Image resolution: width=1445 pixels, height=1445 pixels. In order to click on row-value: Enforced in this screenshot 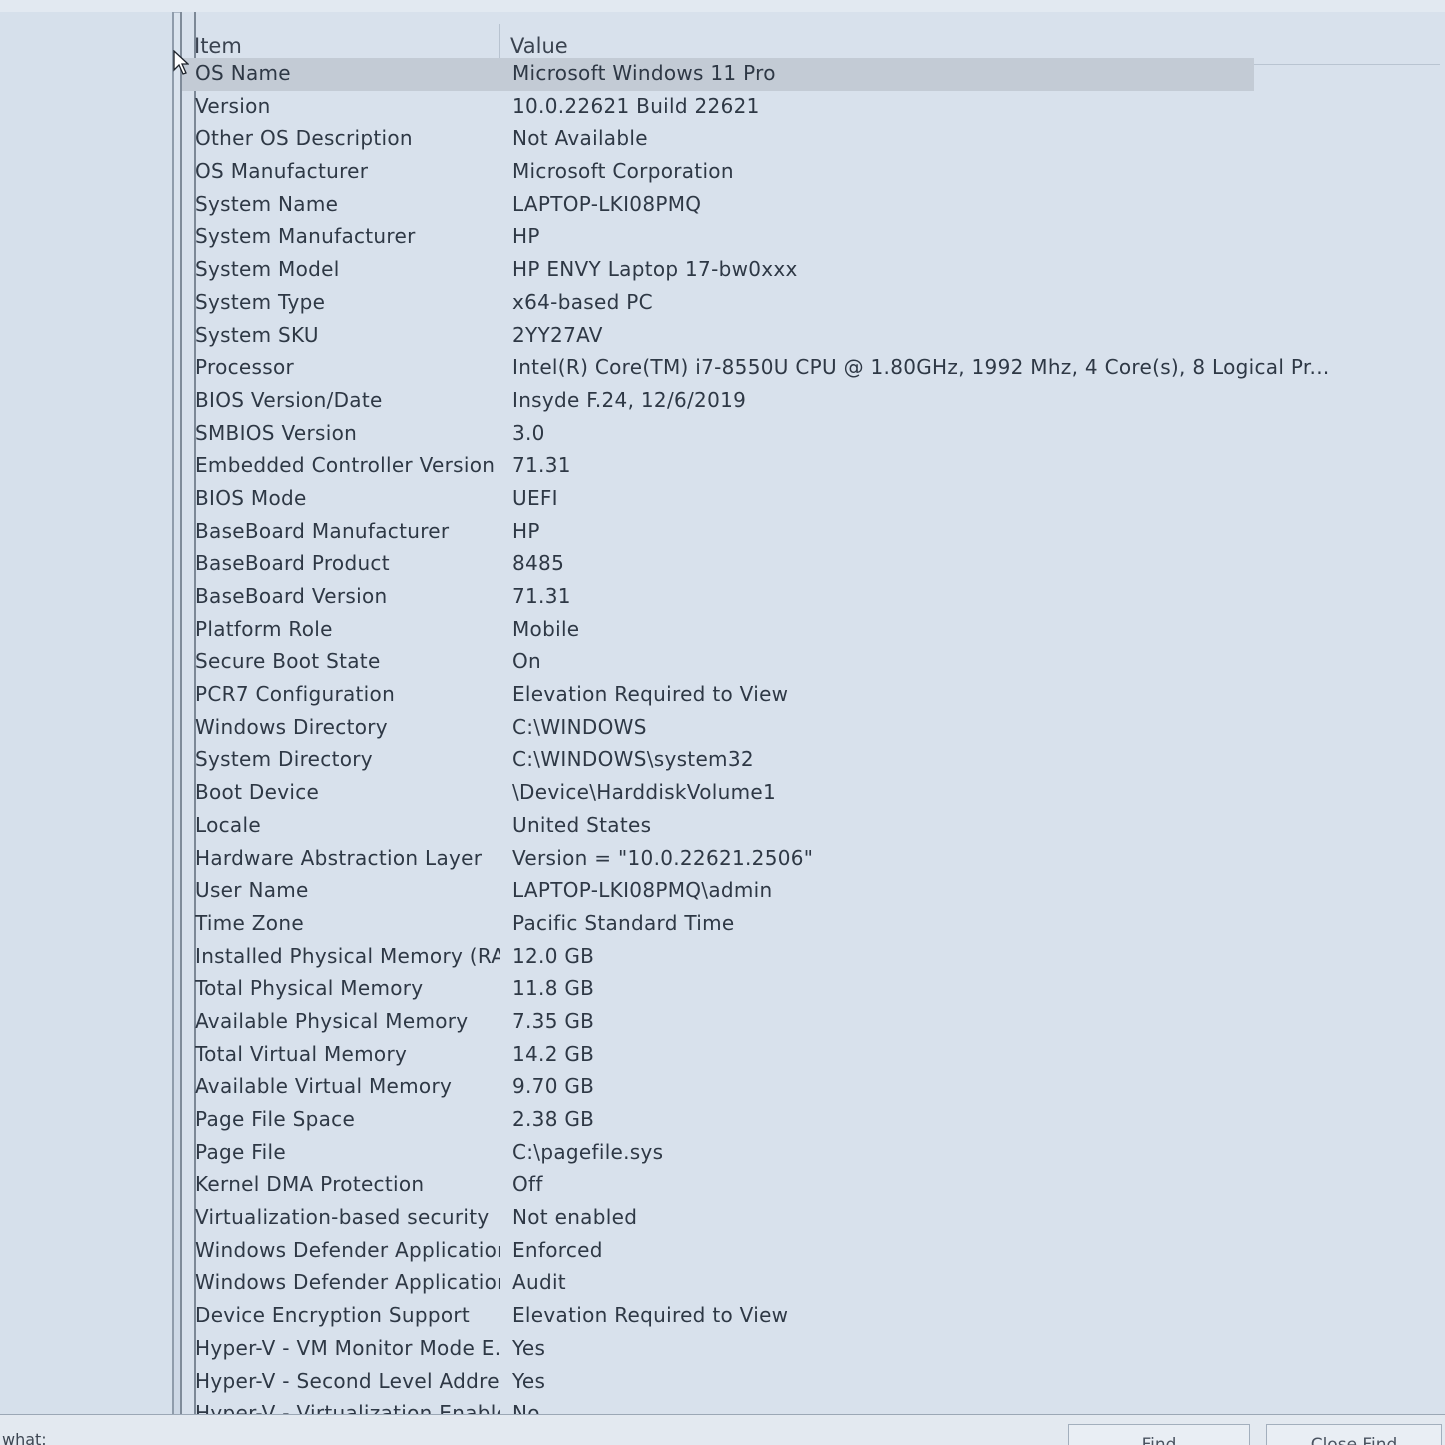, I will do `click(557, 1249)`.